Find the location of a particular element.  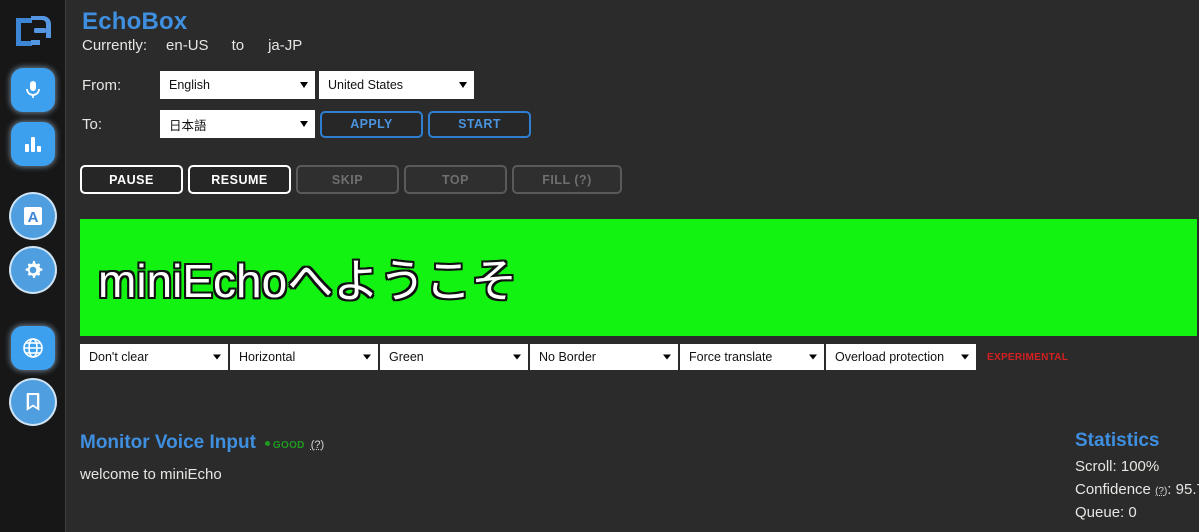

border-style-value: No Border is located at coordinates (567, 357).